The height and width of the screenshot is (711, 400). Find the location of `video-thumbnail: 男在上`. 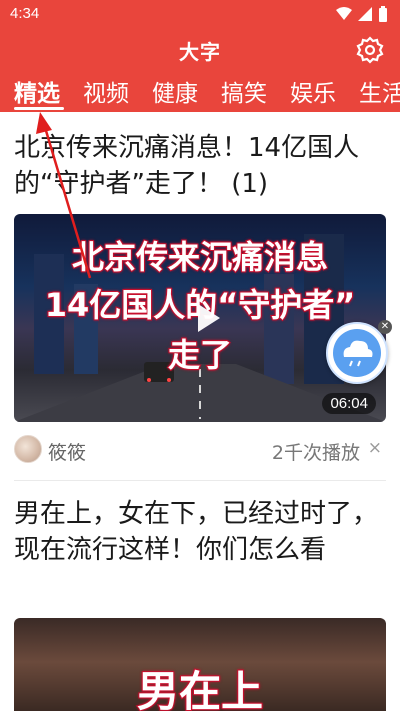

video-thumbnail: 男在上 is located at coordinates (200, 664).